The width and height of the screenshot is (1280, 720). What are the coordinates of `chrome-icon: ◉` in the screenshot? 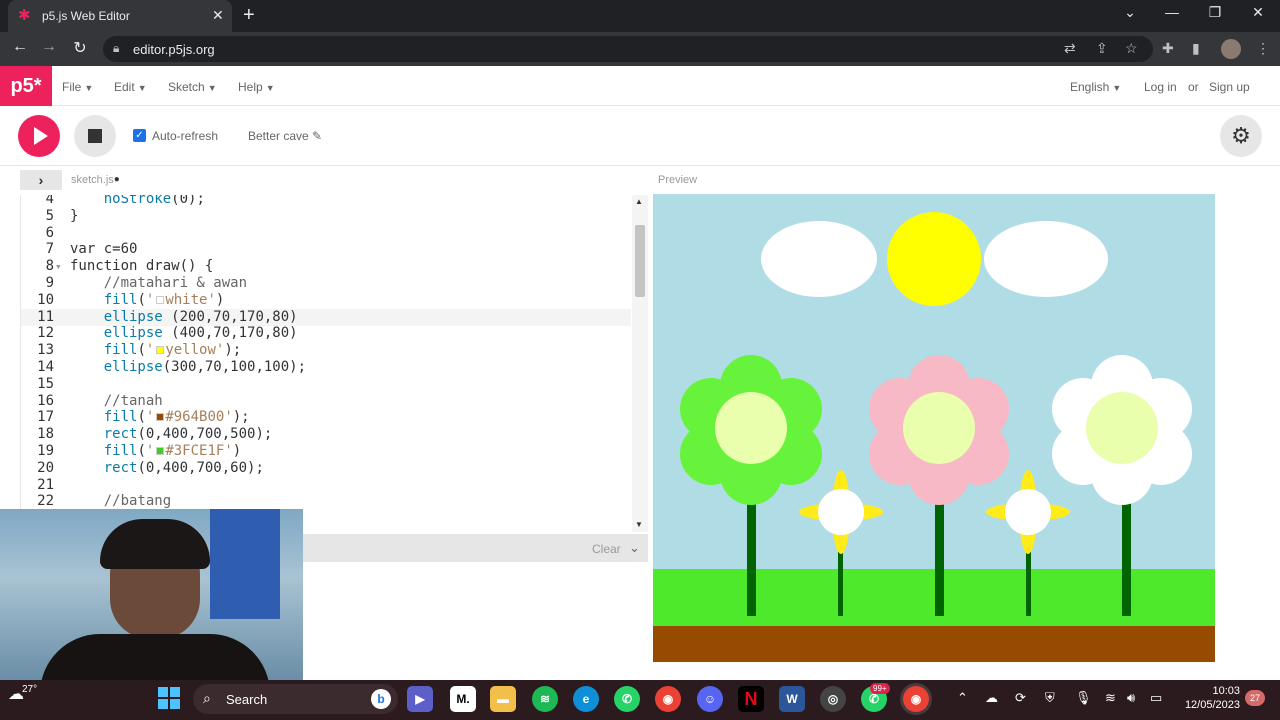 It's located at (668, 699).